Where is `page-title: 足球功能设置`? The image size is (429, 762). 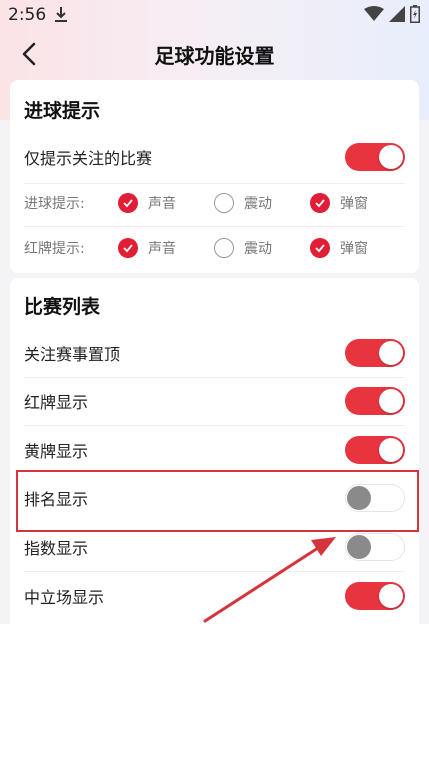 page-title: 足球功能设置 is located at coordinates (214, 56).